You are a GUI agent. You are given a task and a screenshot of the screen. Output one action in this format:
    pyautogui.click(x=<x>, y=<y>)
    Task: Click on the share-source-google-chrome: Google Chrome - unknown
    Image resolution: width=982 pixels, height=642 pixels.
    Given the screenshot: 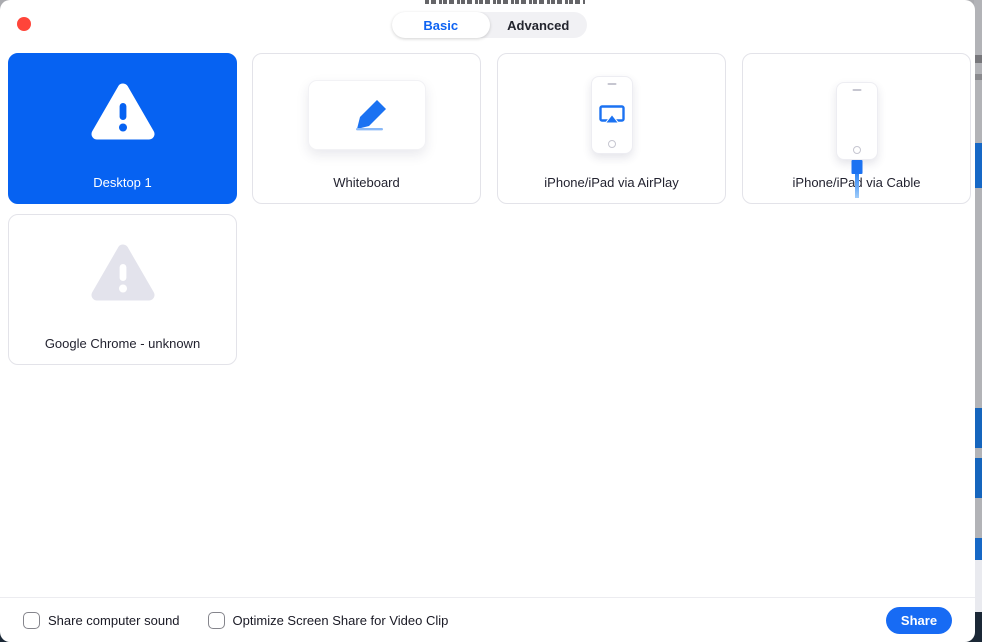 What is the action you would take?
    pyautogui.click(x=122, y=289)
    